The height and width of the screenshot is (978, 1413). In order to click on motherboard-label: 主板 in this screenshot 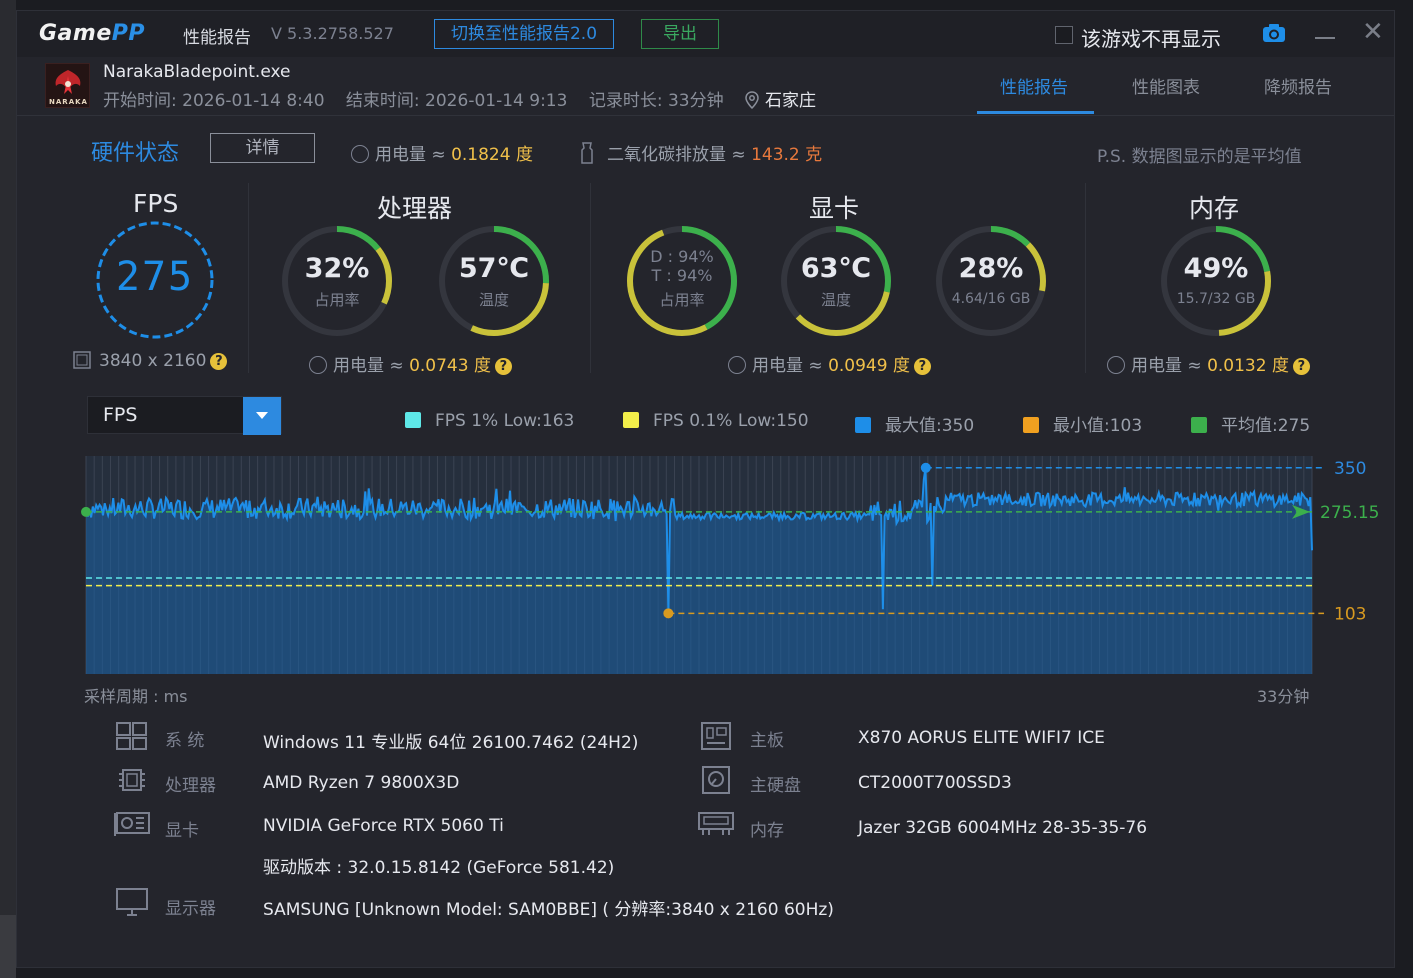, I will do `click(767, 741)`.